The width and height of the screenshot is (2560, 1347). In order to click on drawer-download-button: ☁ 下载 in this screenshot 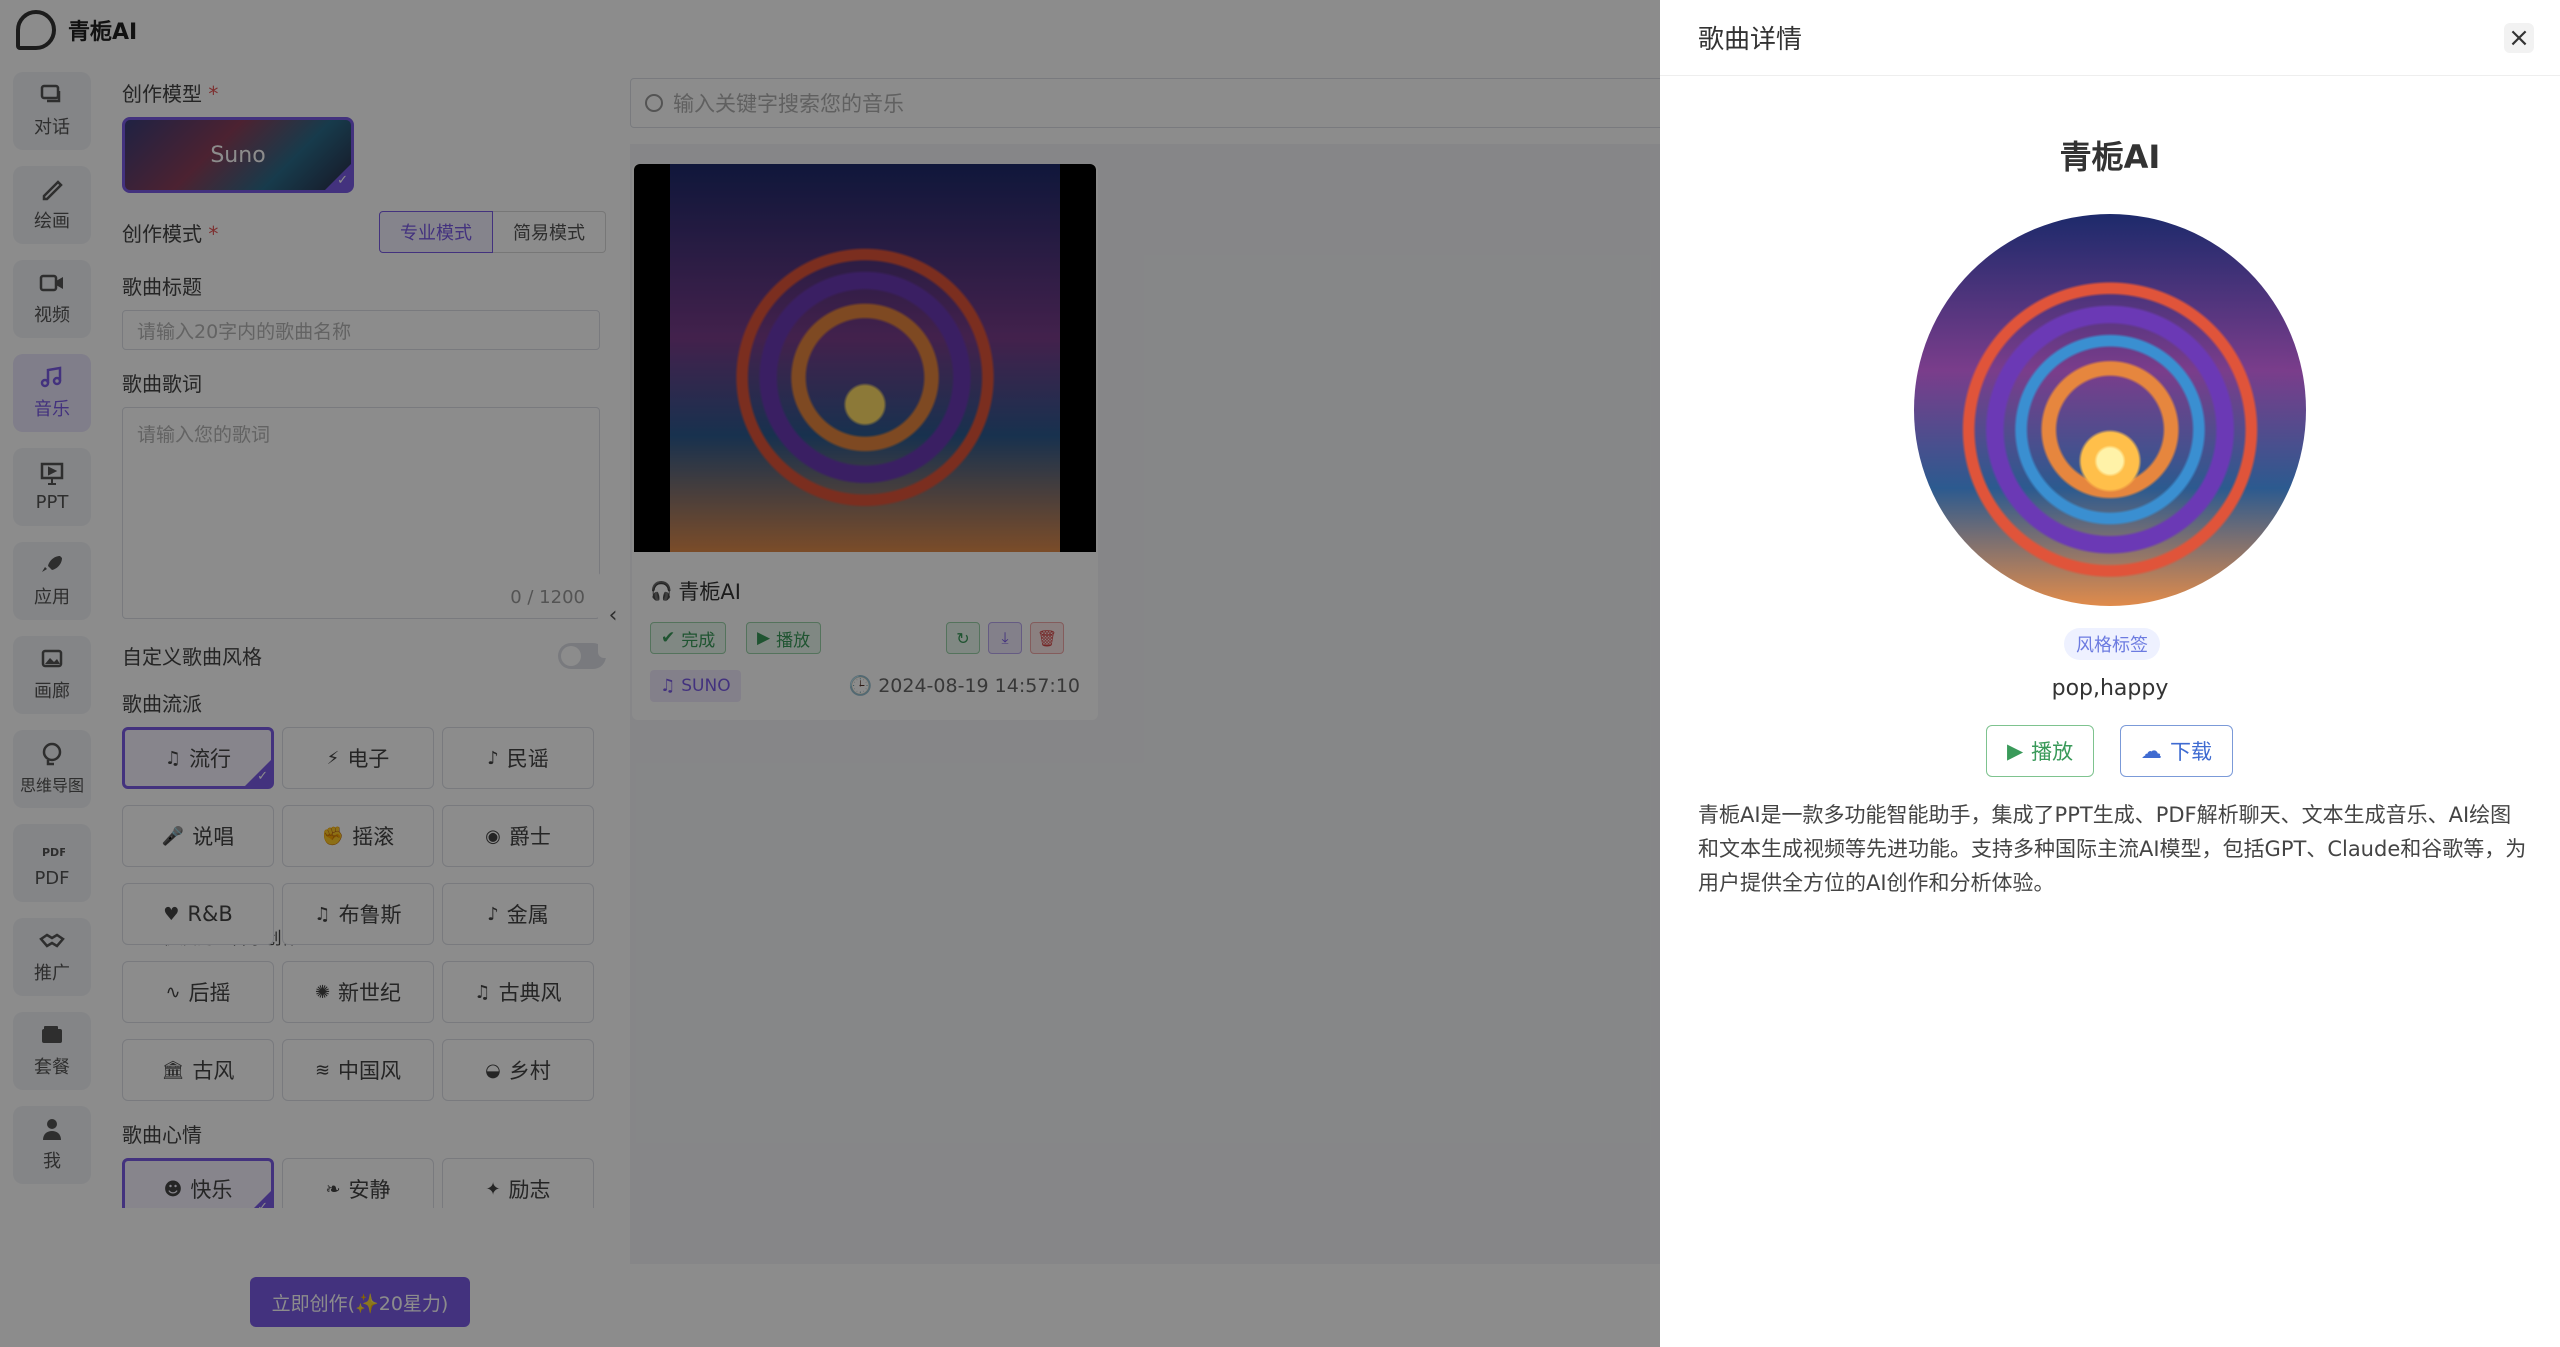, I will do `click(2176, 751)`.